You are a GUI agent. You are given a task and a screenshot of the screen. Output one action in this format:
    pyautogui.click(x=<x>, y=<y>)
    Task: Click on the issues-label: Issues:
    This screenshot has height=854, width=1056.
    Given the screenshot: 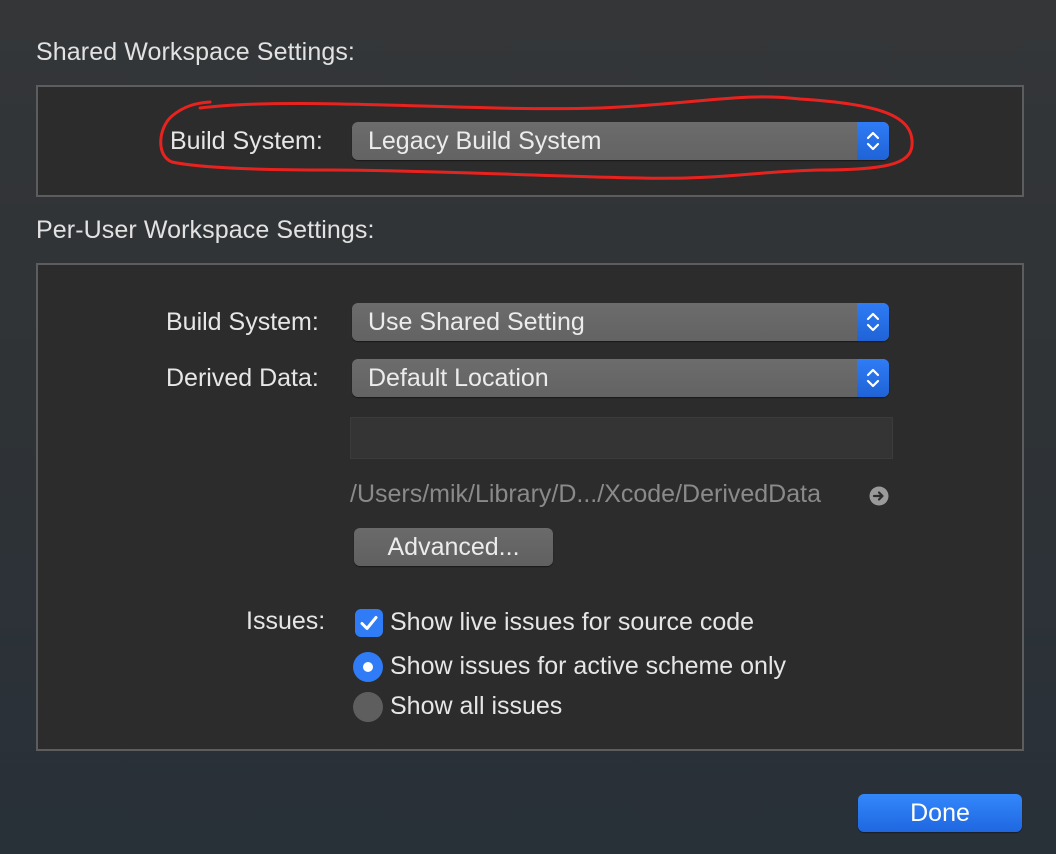 What is the action you would take?
    pyautogui.click(x=286, y=621)
    